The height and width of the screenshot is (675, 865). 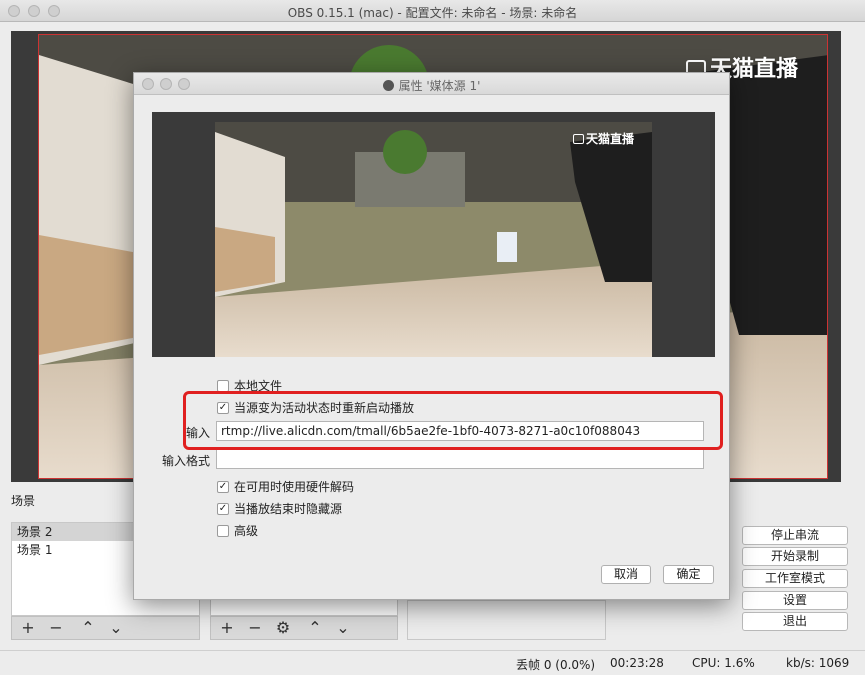 What do you see at coordinates (388, 85) in the screenshot?
I see `obs-icon` at bounding box center [388, 85].